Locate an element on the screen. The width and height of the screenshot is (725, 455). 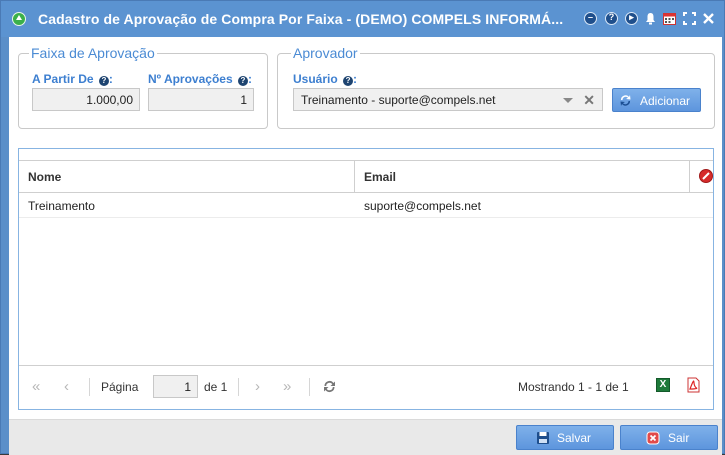
cell-nome: Treinamento is located at coordinates (61, 206).